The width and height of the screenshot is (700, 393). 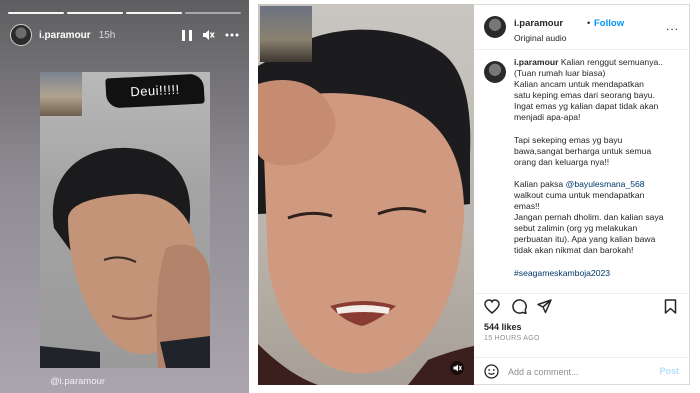 What do you see at coordinates (562, 161) in the screenshot?
I see `caption-line: orang dan keluarga nya!!` at bounding box center [562, 161].